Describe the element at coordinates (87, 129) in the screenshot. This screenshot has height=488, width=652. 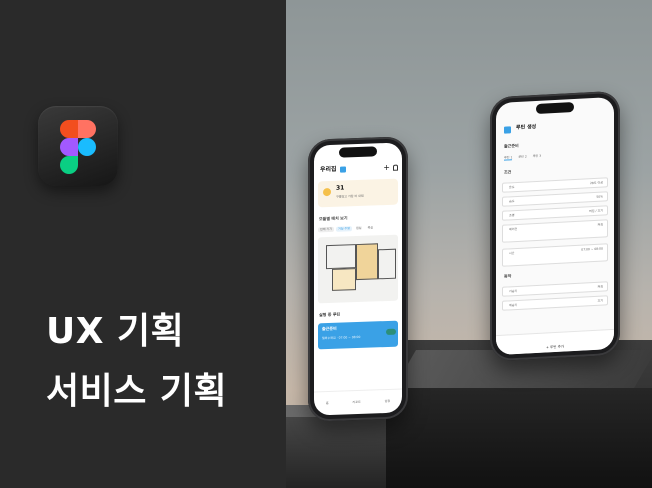
I see `figma-orange-shape` at that location.